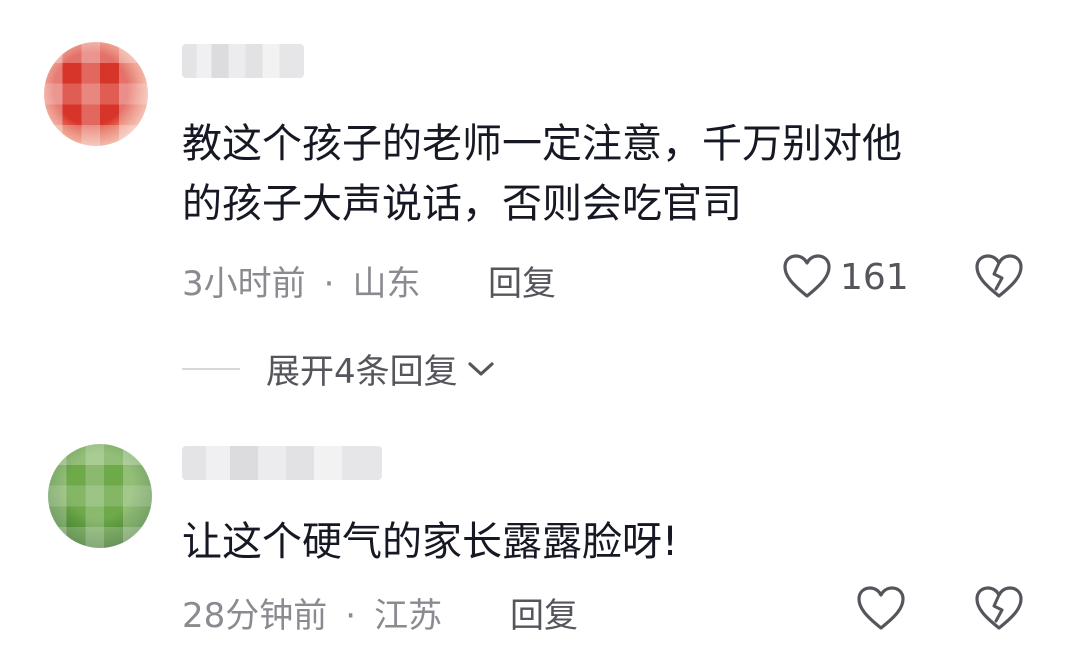 The width and height of the screenshot is (1080, 650). What do you see at coordinates (255, 616) in the screenshot?
I see `comment-time: 28分钟前` at bounding box center [255, 616].